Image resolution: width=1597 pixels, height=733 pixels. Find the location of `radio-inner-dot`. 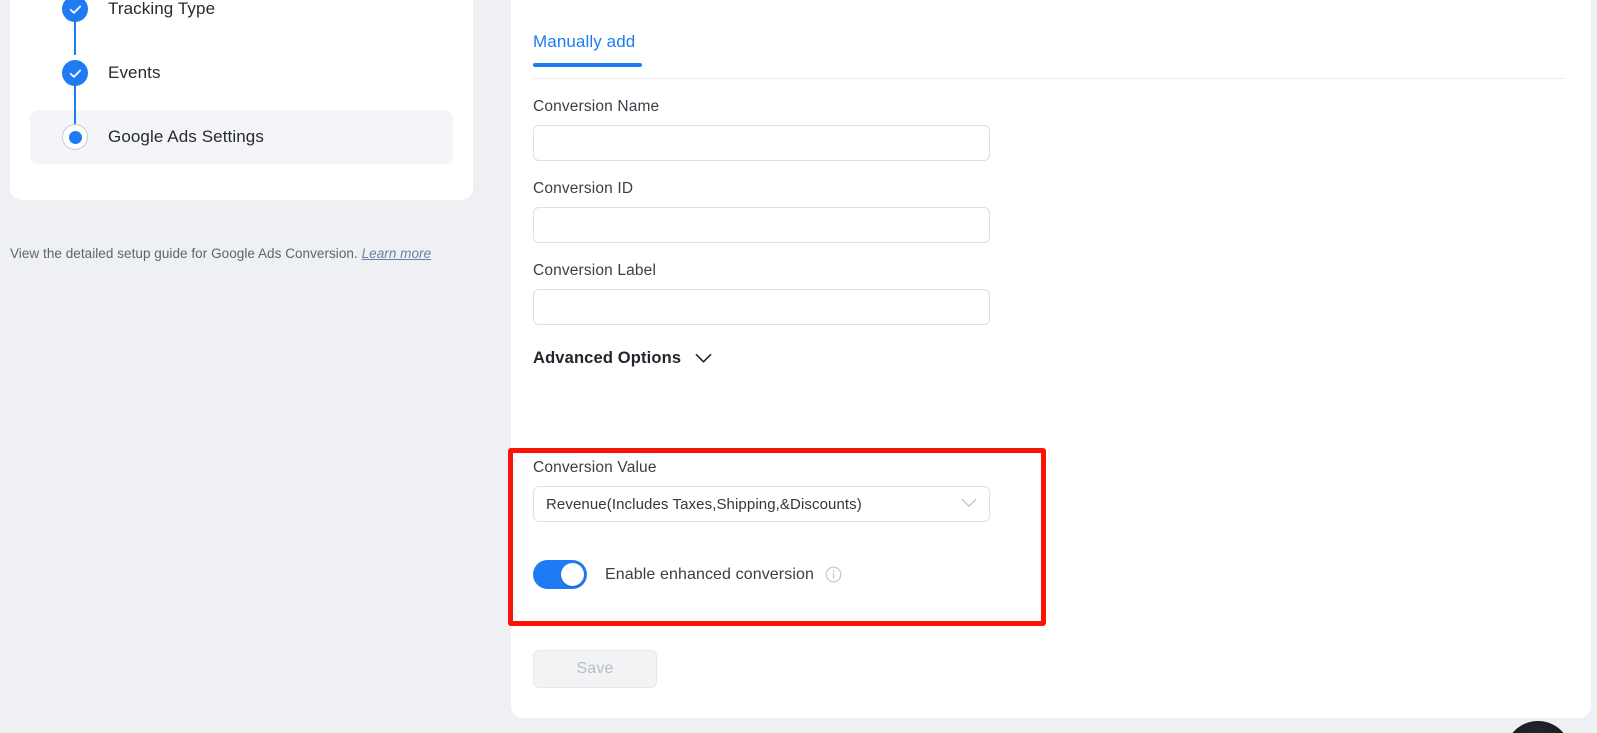

radio-inner-dot is located at coordinates (75, 137).